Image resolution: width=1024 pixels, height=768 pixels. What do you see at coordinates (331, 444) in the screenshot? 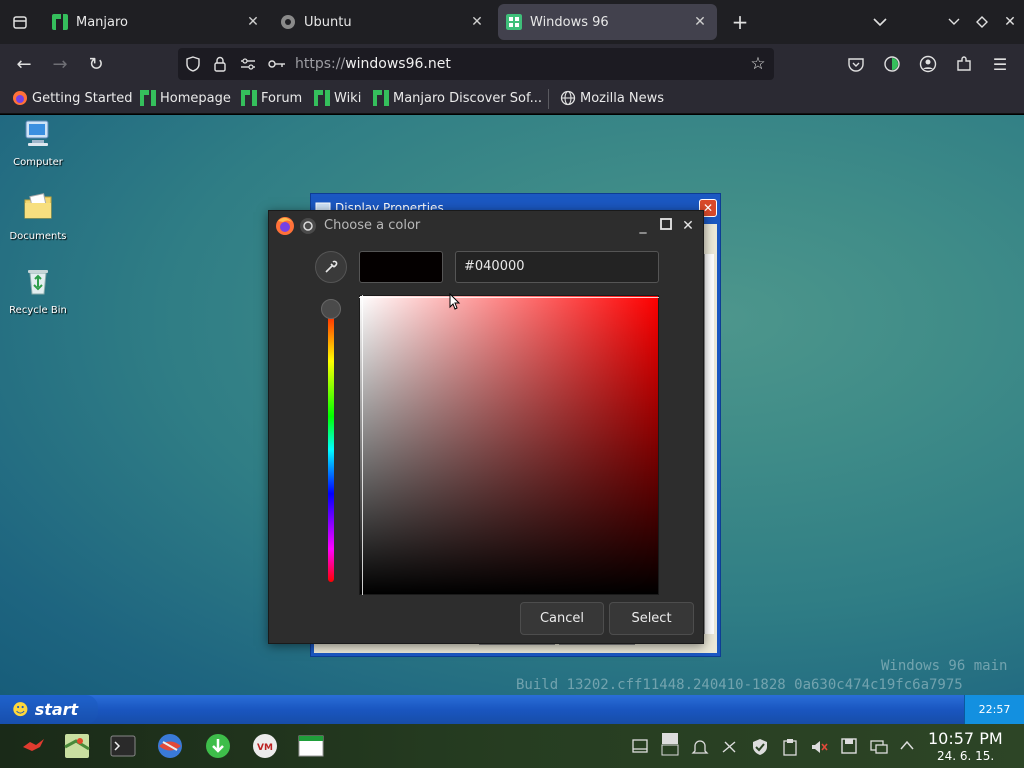
I see `hue-slider` at bounding box center [331, 444].